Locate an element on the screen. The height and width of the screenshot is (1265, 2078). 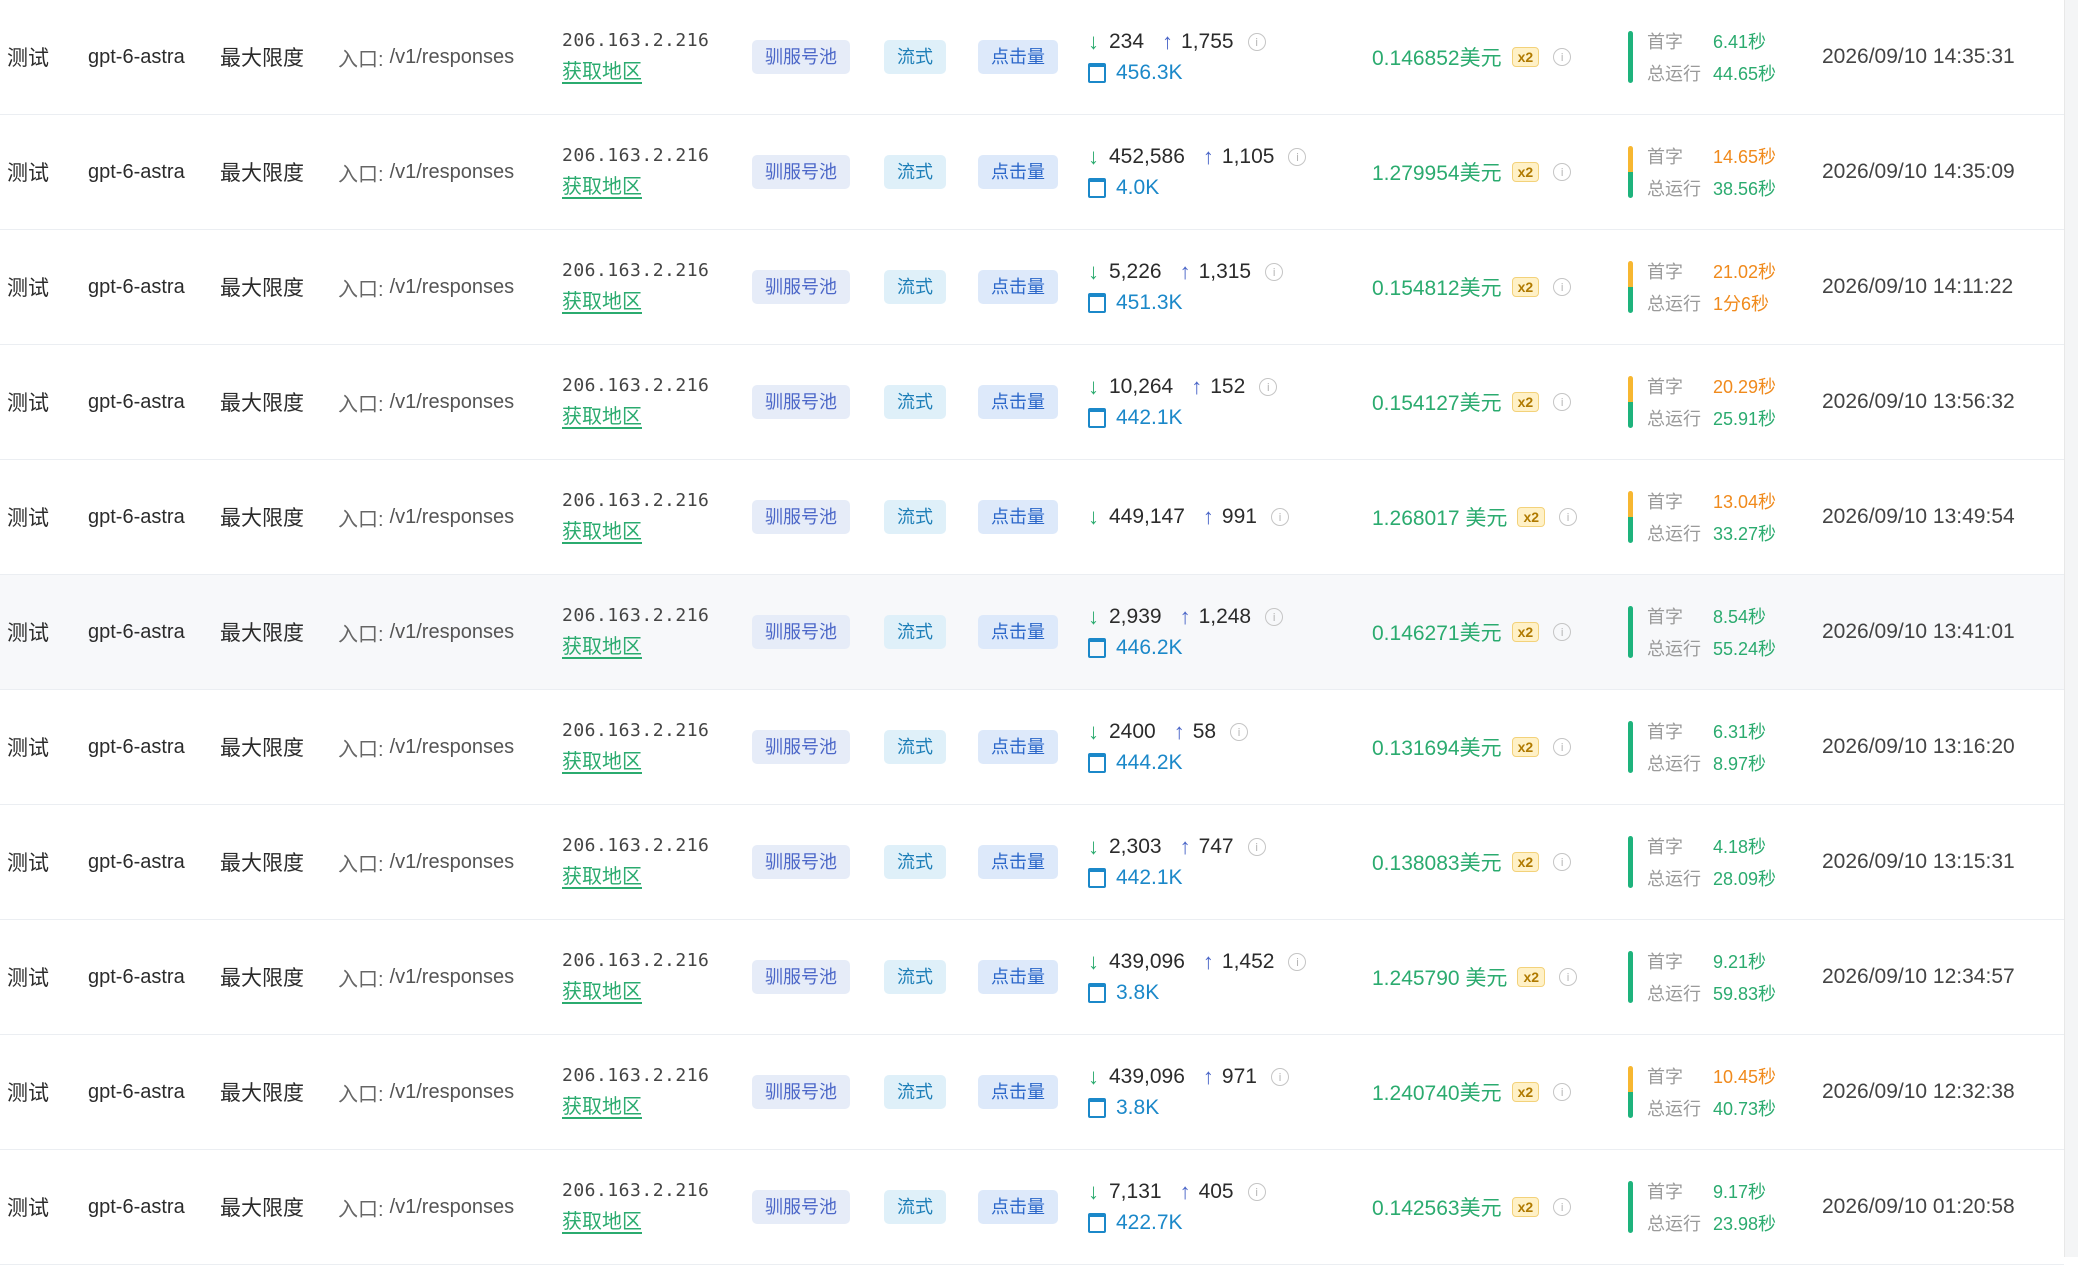
cost-cell: 0.146271美元 x2 i is located at coordinates (1472, 632).